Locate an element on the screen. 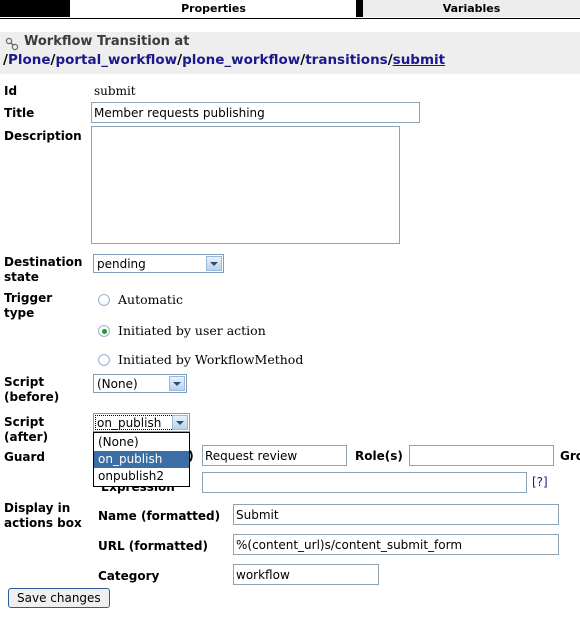 This screenshot has width=580, height=636. tab-contents is located at coordinates (35, 8).